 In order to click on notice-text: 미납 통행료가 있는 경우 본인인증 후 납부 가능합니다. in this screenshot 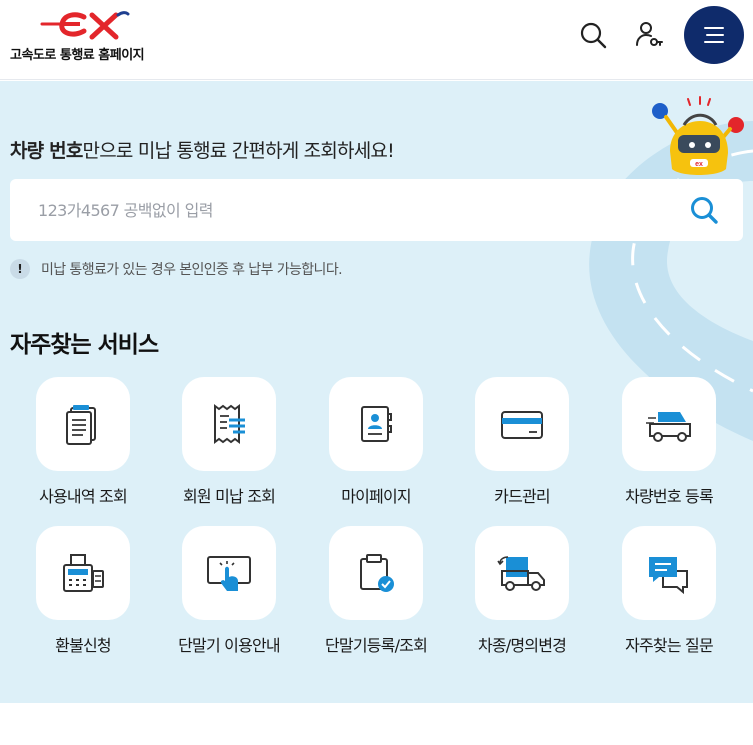, I will do `click(192, 270)`.